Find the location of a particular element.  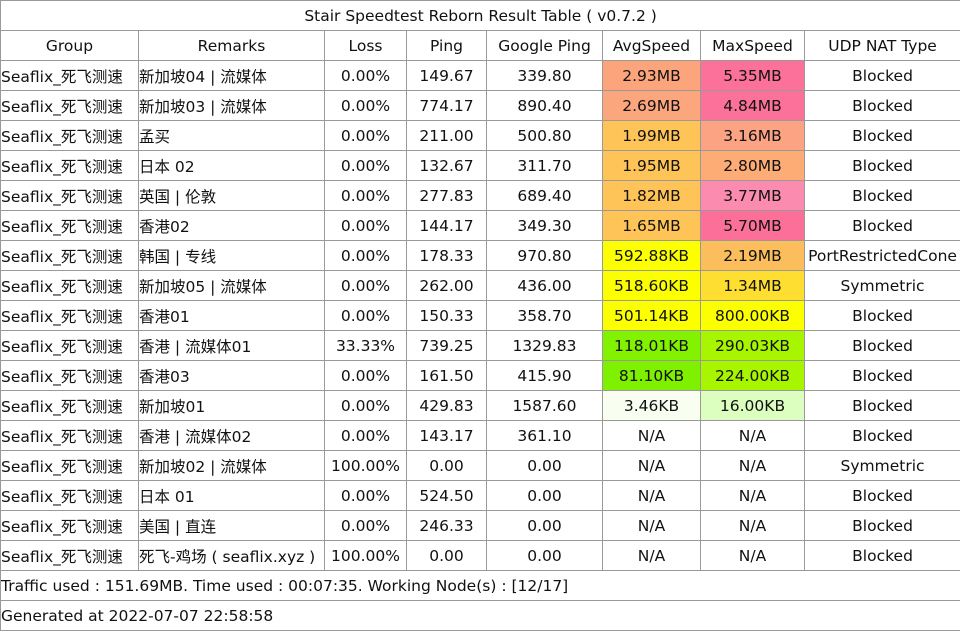

cell-remarks: 香港03 is located at coordinates (232, 376).